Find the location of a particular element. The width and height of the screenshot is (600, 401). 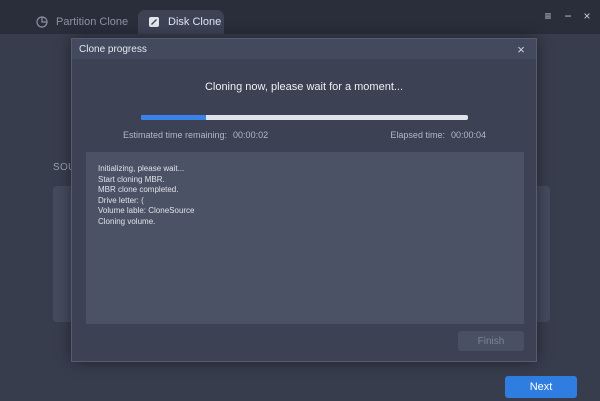

dialog-header: Clone progress × is located at coordinates (304, 49).